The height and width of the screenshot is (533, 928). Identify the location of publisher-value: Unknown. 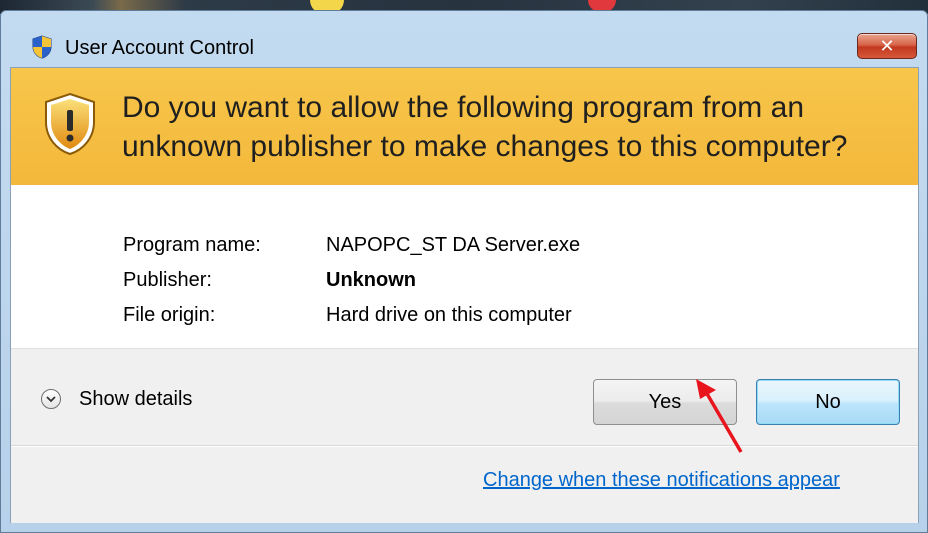
(371, 280).